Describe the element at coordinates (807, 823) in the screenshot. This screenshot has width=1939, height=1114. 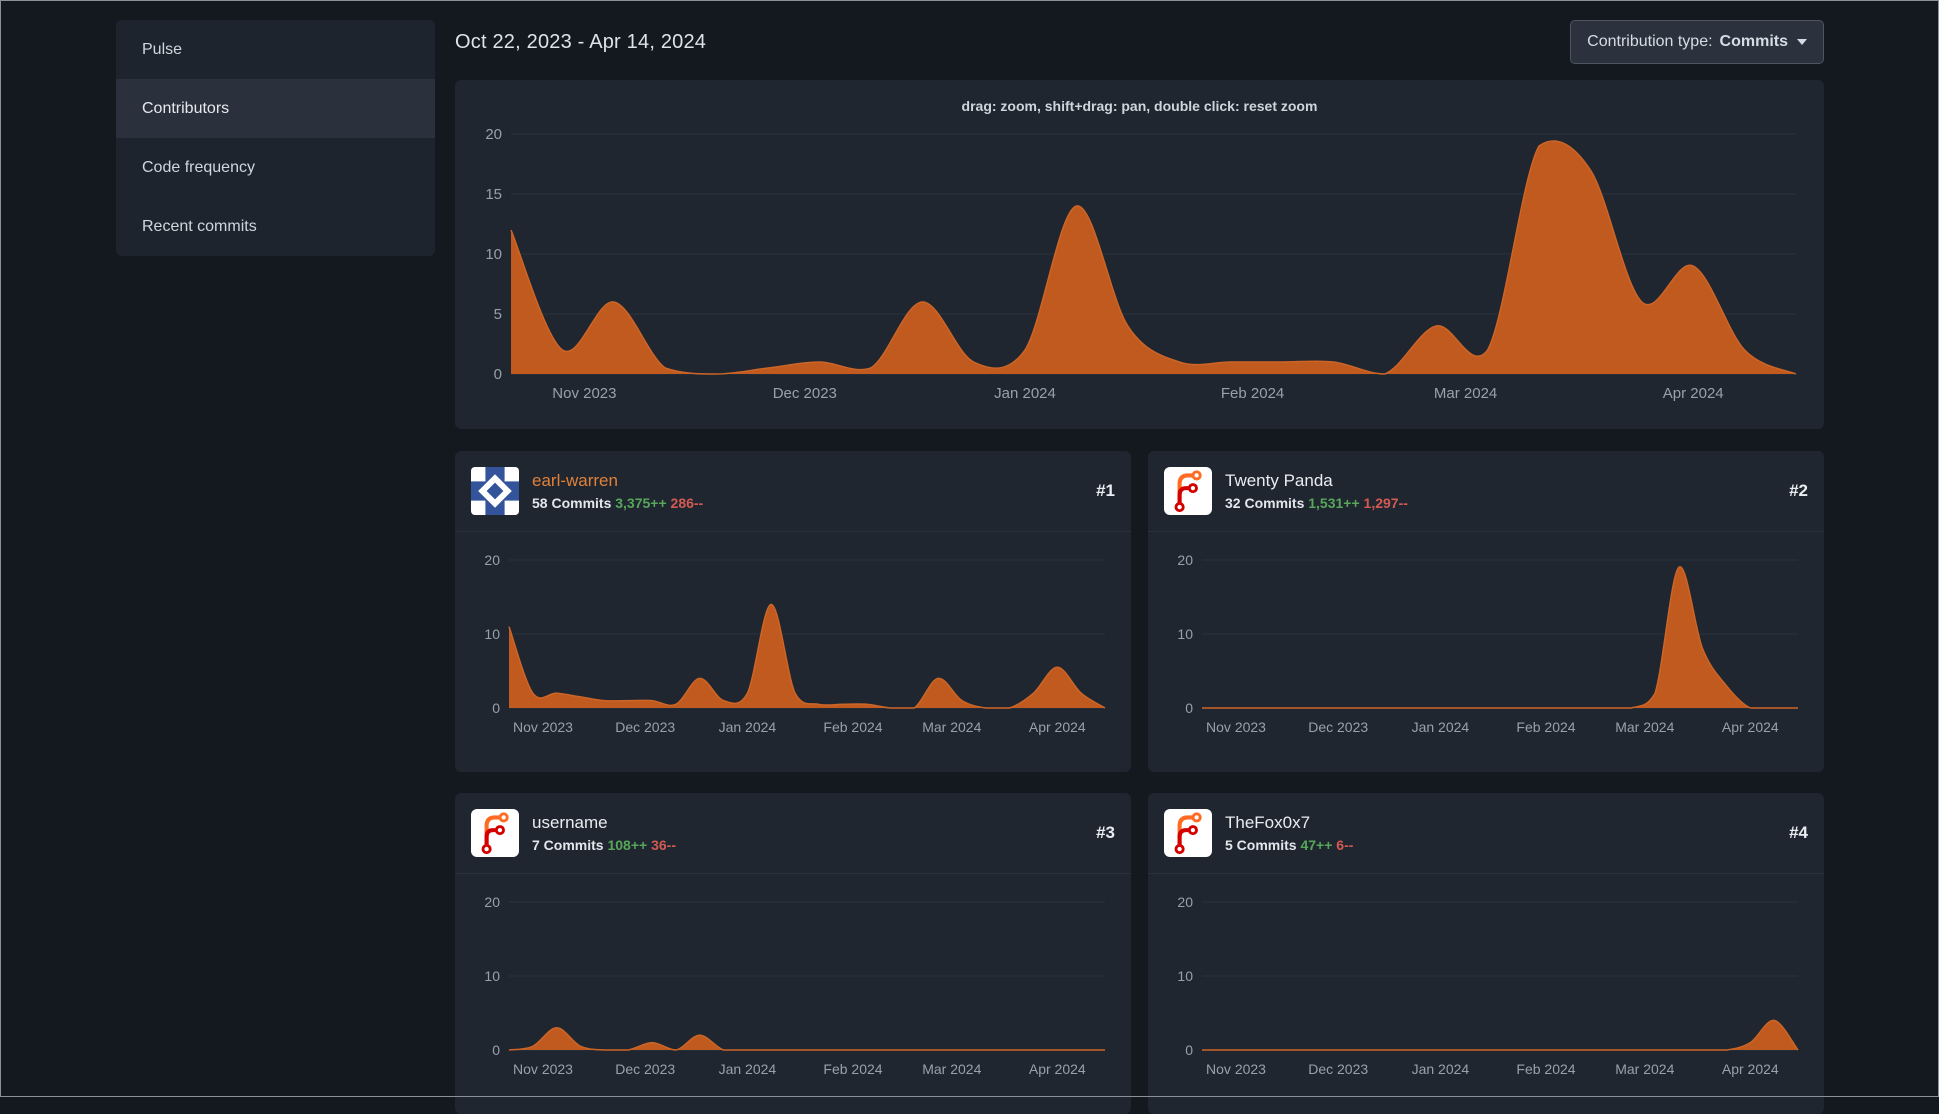
I see `contributor-name: username` at that location.